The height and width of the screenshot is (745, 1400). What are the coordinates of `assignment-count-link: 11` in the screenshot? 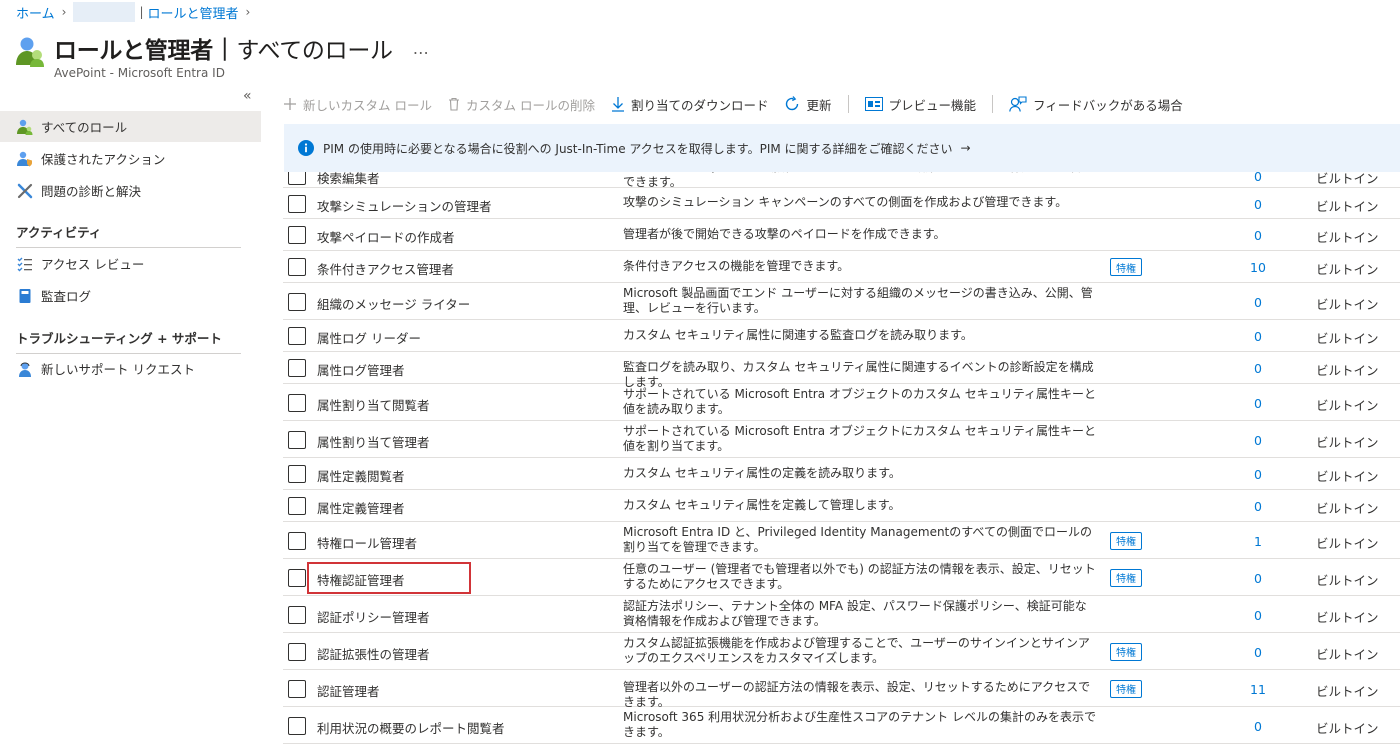 It's located at (1258, 689).